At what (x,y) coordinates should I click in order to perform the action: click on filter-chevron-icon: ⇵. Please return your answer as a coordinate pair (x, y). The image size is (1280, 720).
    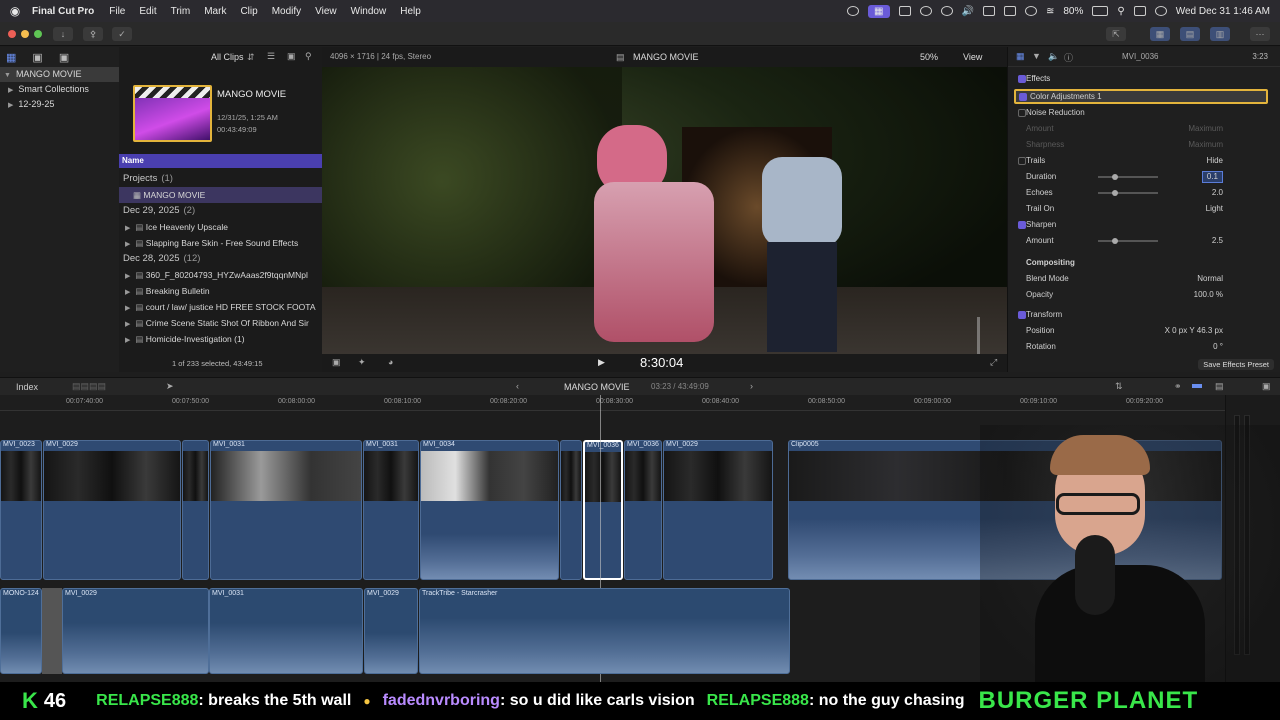
    Looking at the image, I should click on (251, 57).